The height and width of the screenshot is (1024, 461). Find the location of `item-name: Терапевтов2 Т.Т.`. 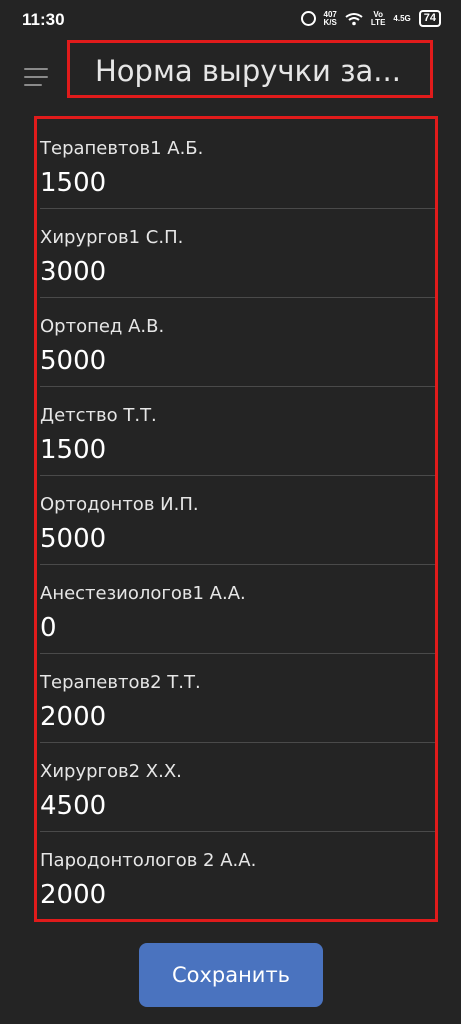

item-name: Терапевтов2 Т.Т. is located at coordinates (120, 682).